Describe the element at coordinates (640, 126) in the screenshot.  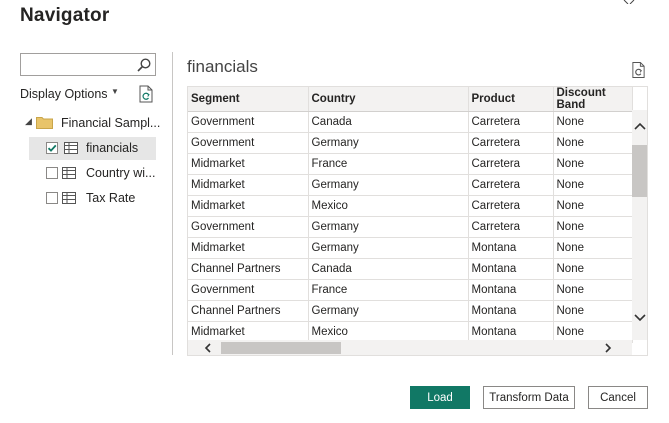
I see `scroll-up-icon` at that location.